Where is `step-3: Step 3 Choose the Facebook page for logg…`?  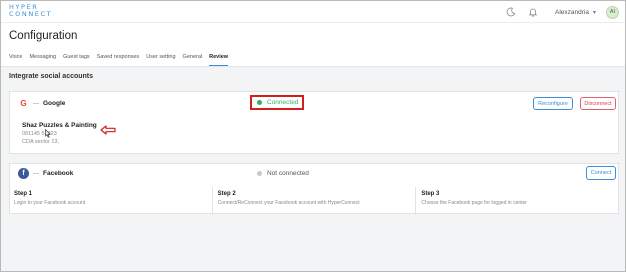 step-3: Step 3 Choose the Facebook page for logg… is located at coordinates (517, 201).